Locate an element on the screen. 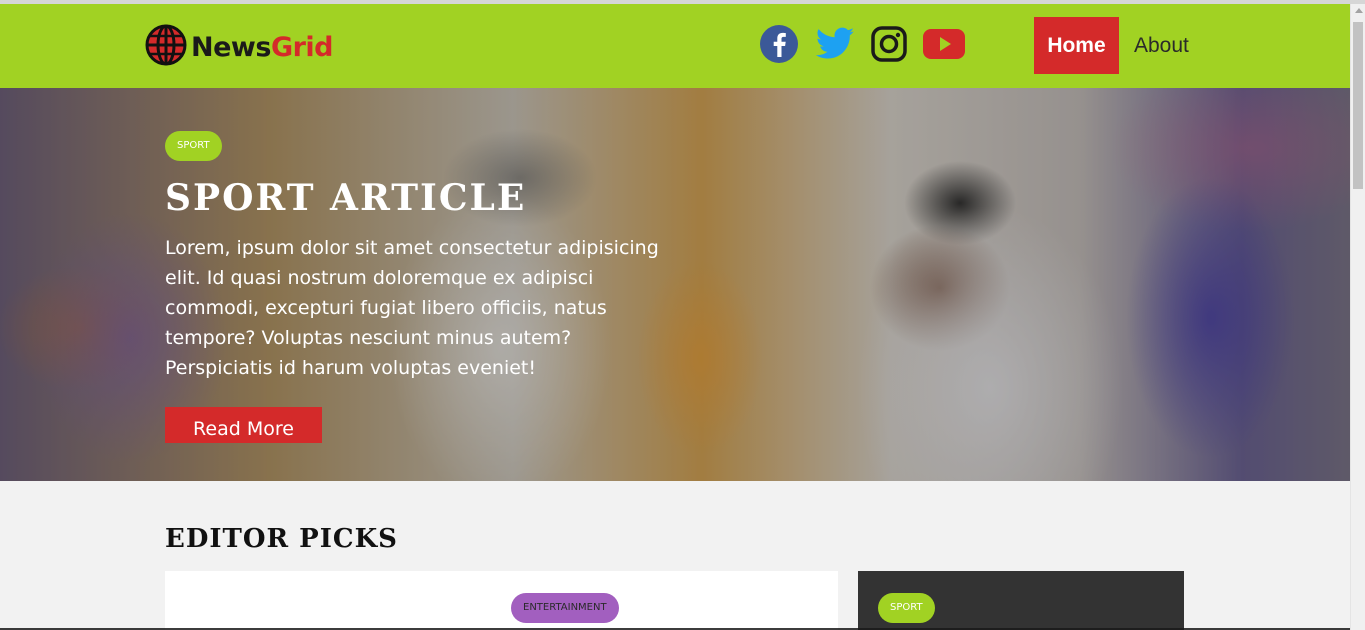 The image size is (1365, 630). twitter-icon is located at coordinates (835, 44).